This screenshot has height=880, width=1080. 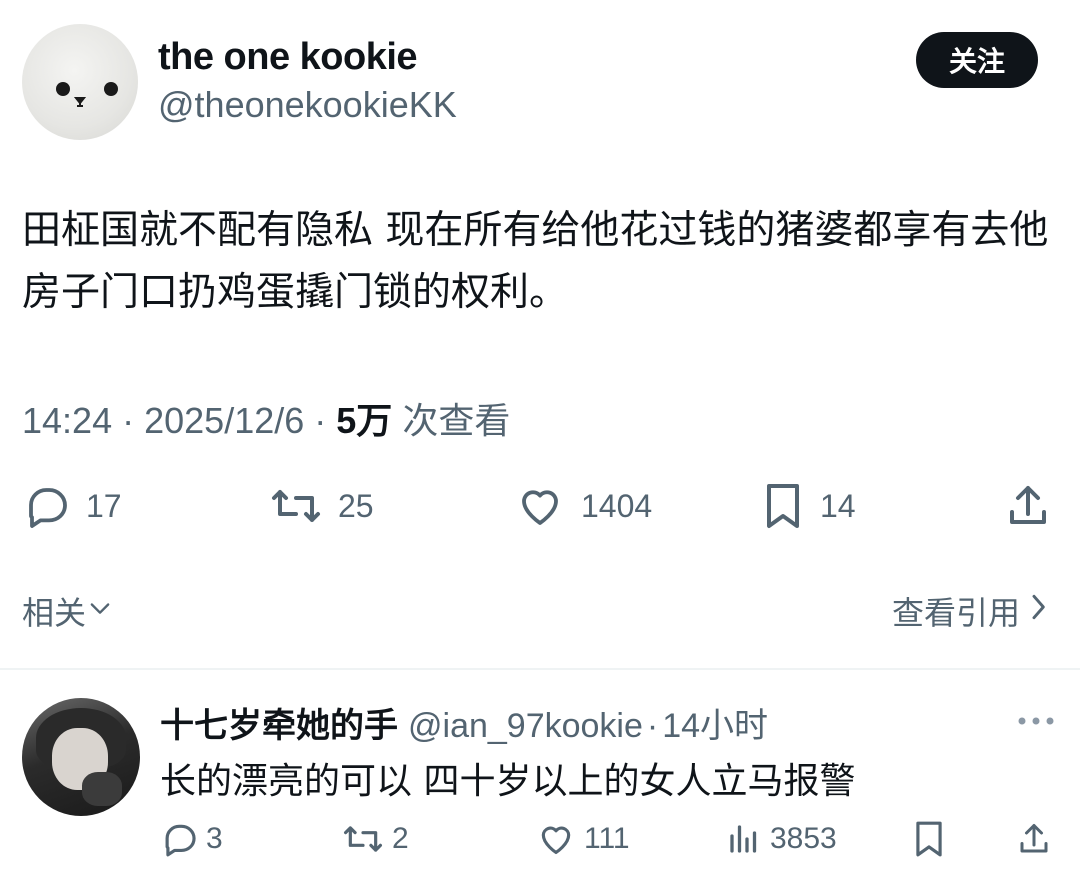 What do you see at coordinates (63, 89) in the screenshot?
I see `avatar-eye-left` at bounding box center [63, 89].